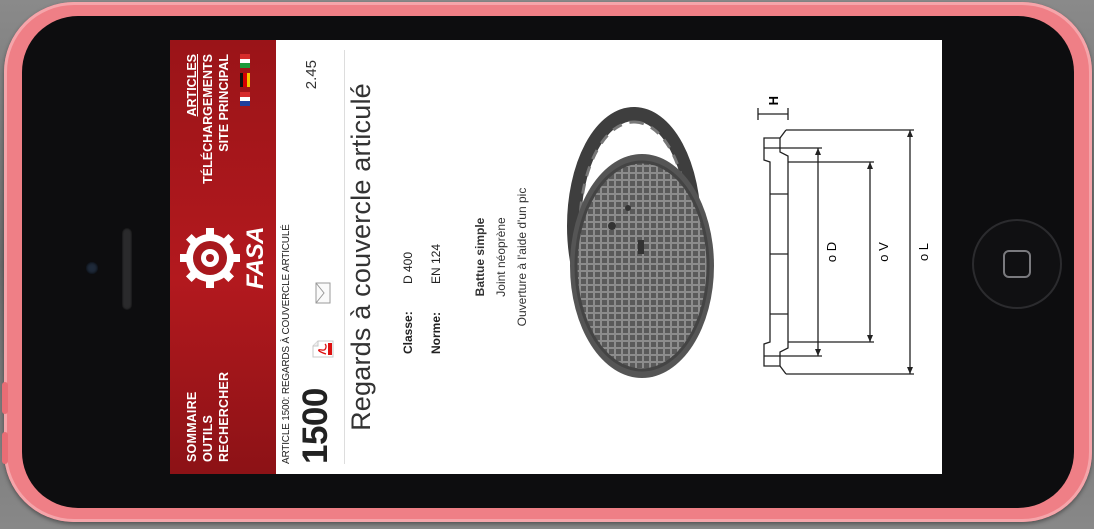 The height and width of the screenshot is (529, 1094). What do you see at coordinates (127, 269) in the screenshot?
I see `earpiece-speaker` at bounding box center [127, 269].